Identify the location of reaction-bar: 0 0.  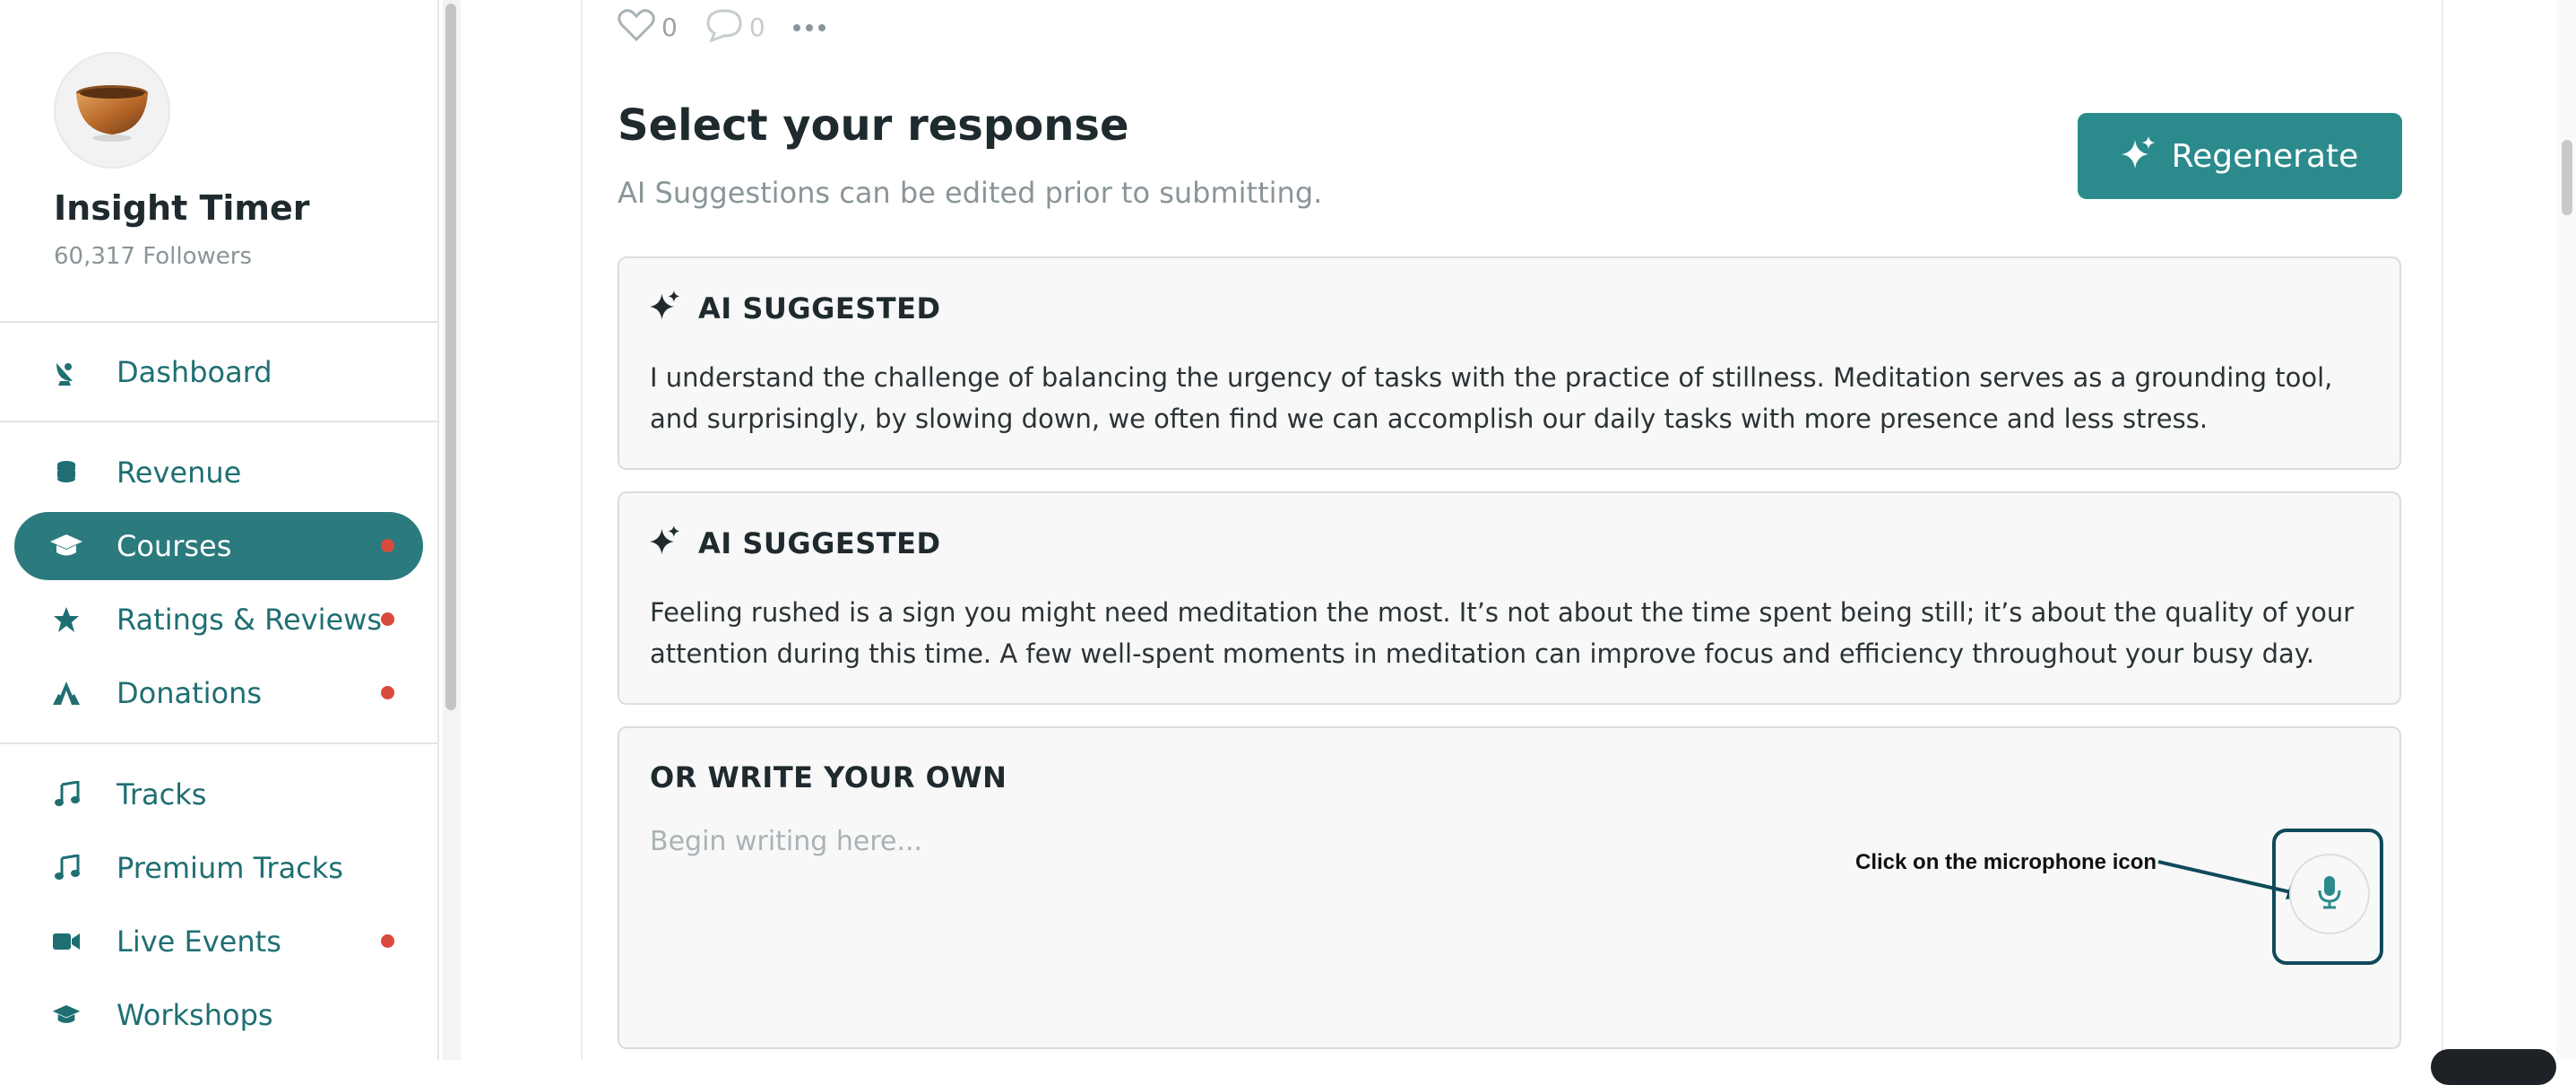
(721, 27).